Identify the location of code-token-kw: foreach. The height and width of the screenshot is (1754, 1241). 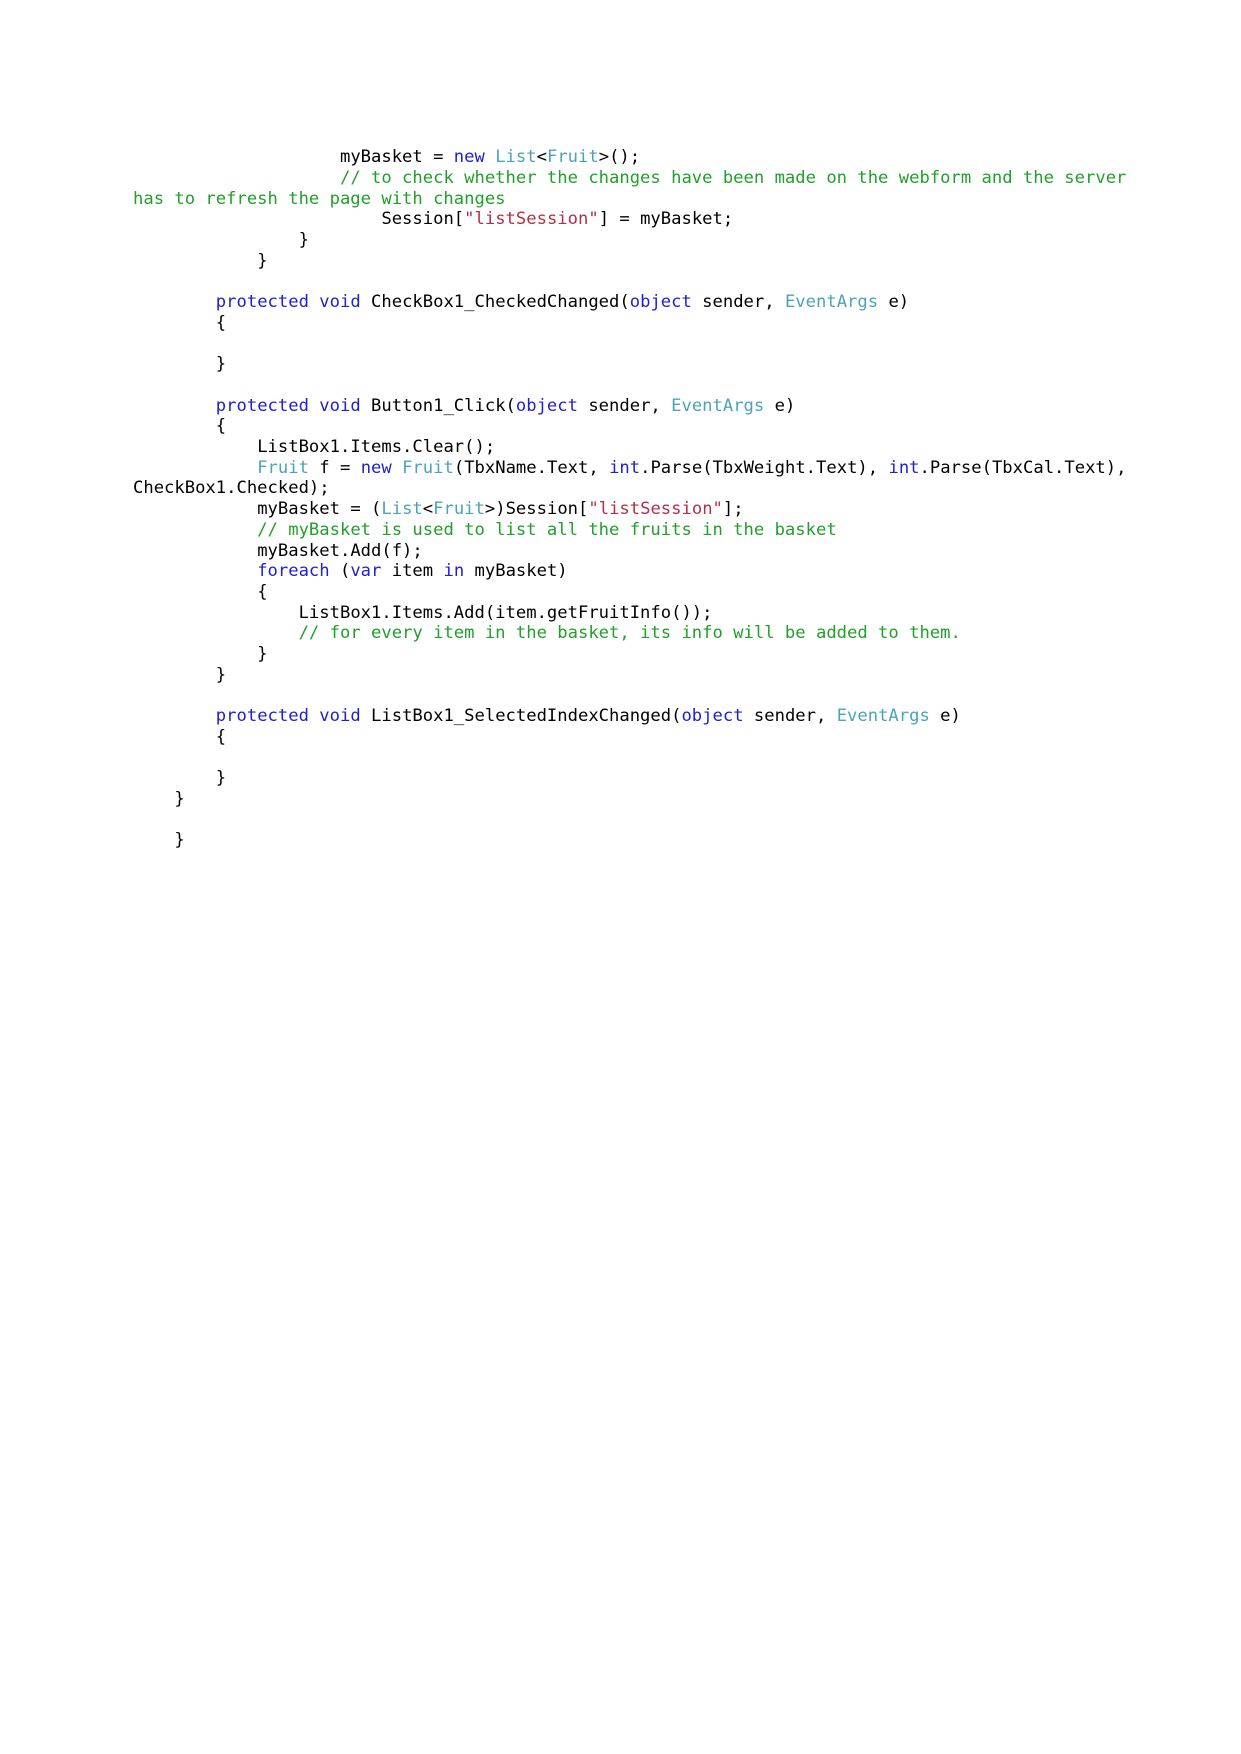
(293, 571).